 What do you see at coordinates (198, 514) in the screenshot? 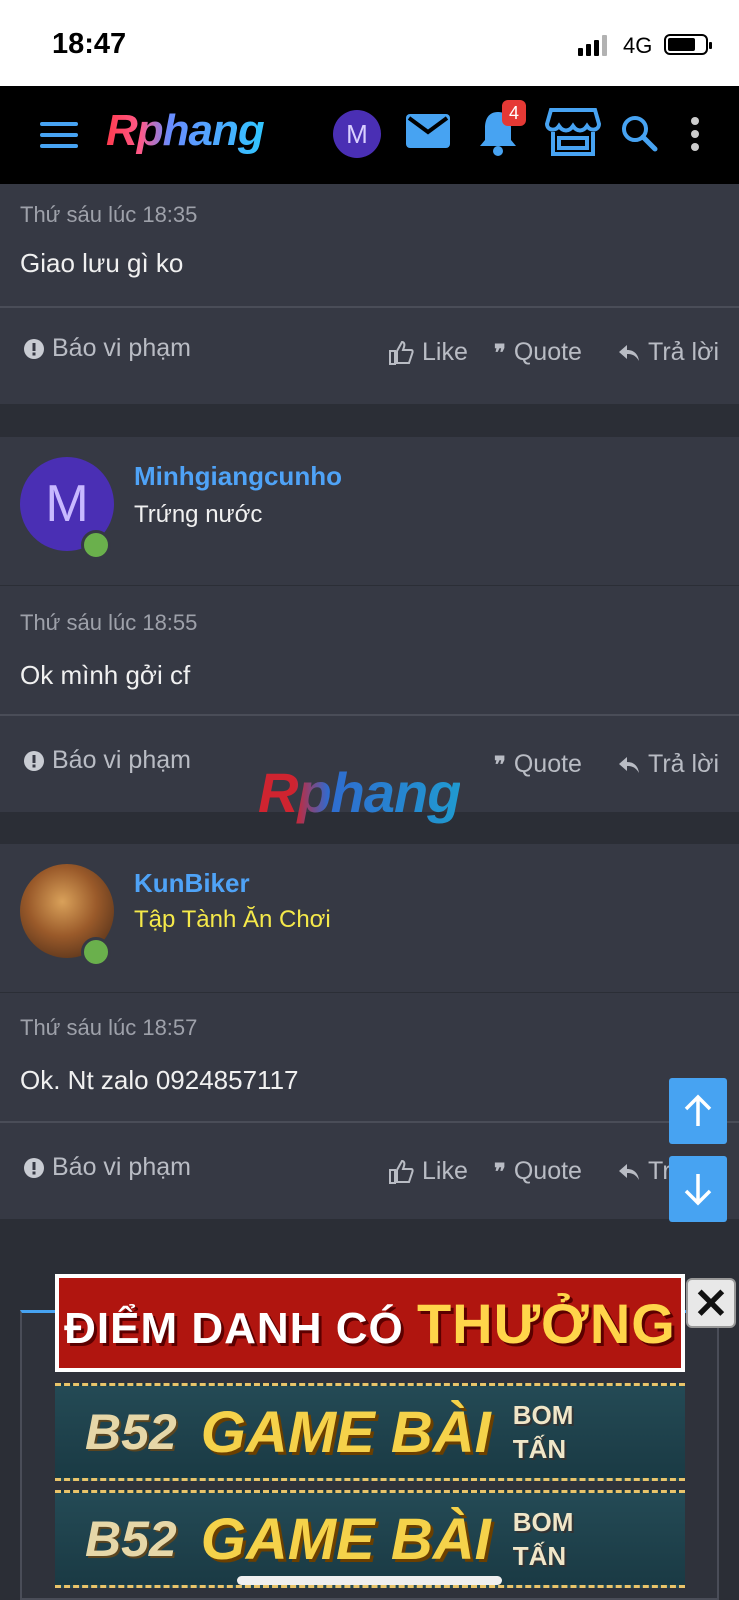
I see `user-title: Trứng nước` at bounding box center [198, 514].